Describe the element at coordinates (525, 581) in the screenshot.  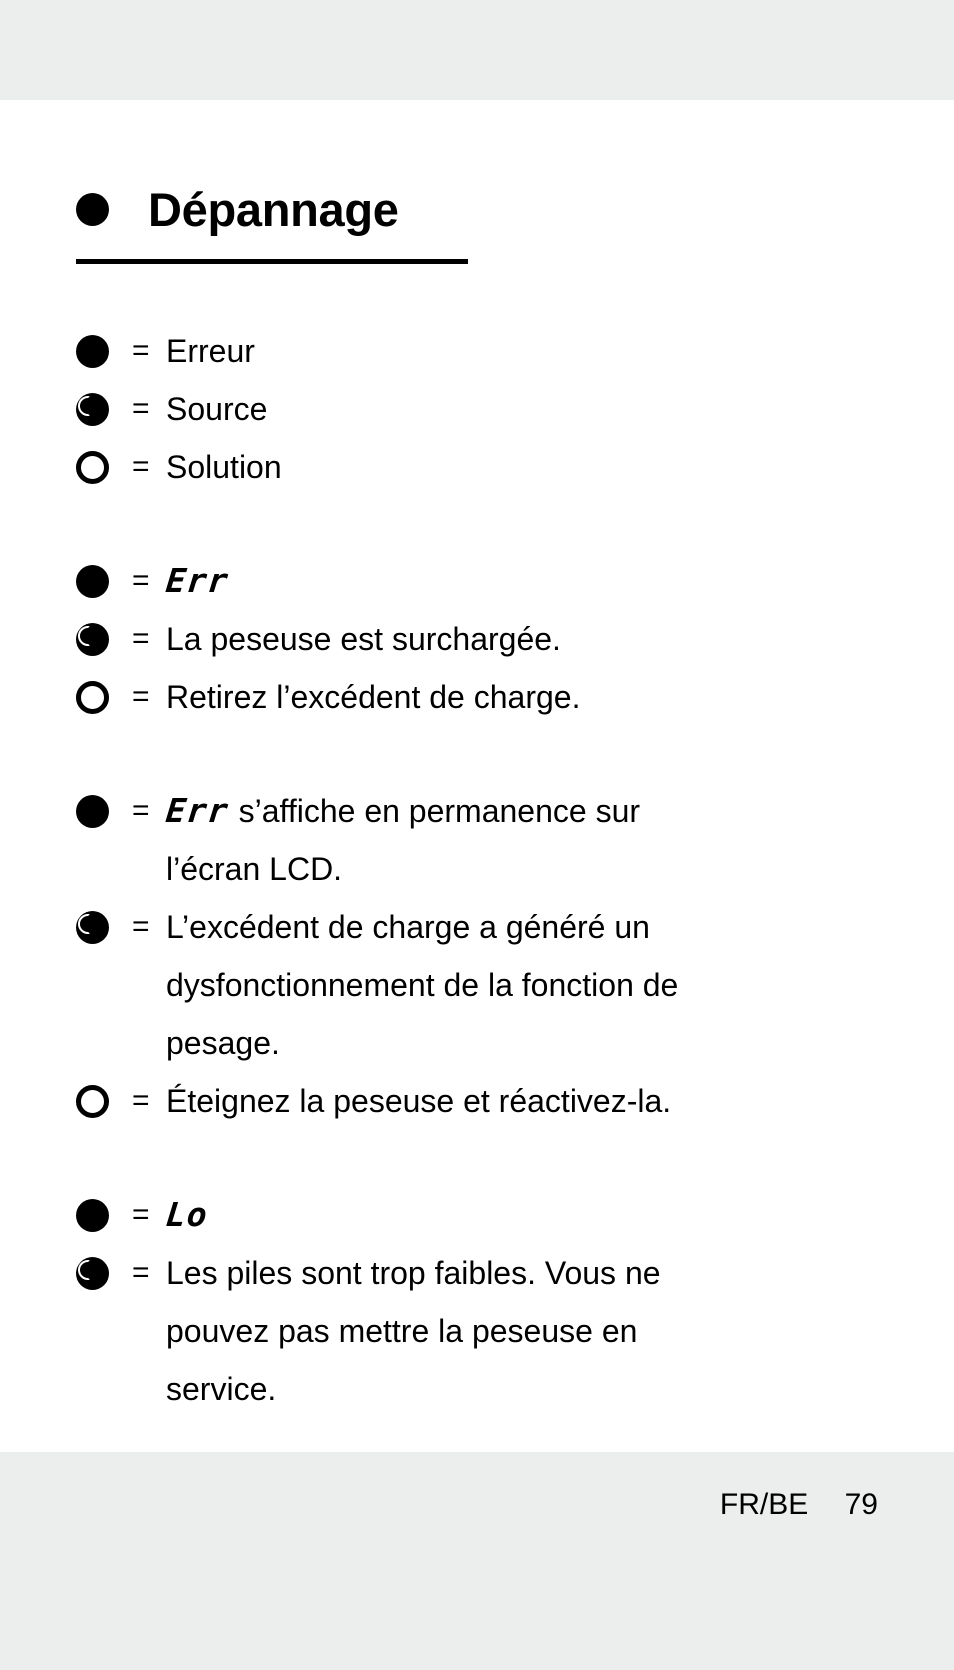
I see `entry-text: Err` at that location.